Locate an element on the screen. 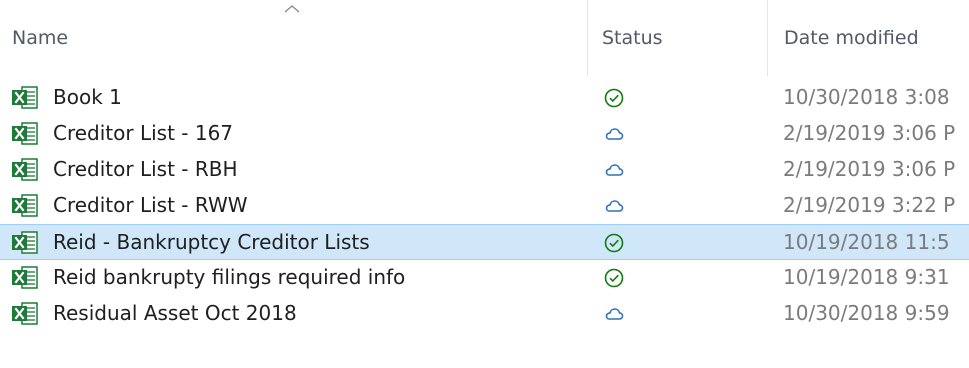 Image resolution: width=969 pixels, height=368 pixels. date-modified-cell: 2/19/2019 3:22 P is located at coordinates (869, 205).